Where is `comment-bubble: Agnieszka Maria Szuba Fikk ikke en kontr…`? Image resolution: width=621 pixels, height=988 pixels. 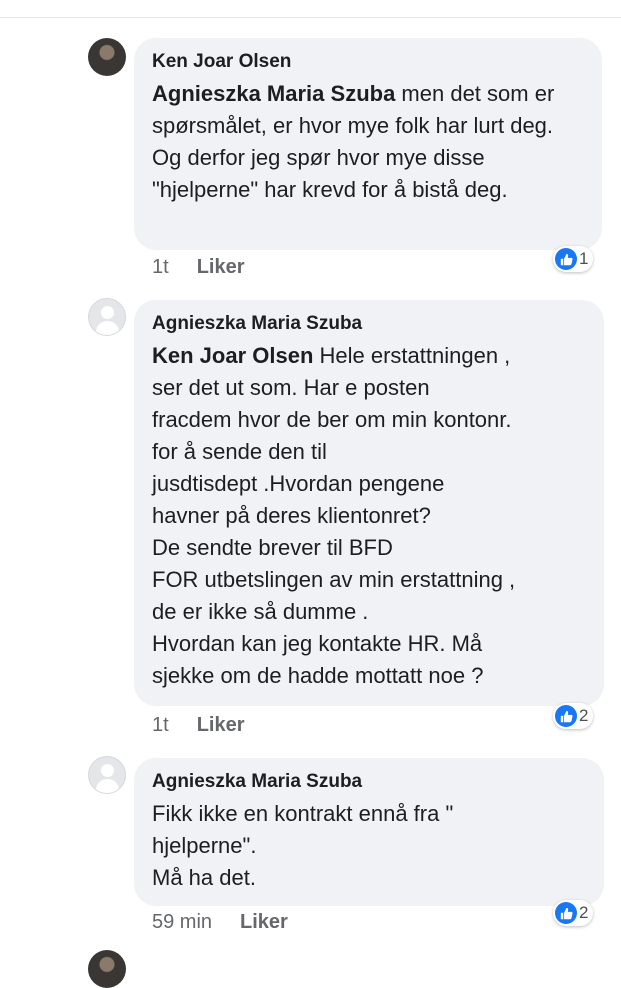 comment-bubble: Agnieszka Maria Szuba Fikk ikke en kontr… is located at coordinates (369, 832).